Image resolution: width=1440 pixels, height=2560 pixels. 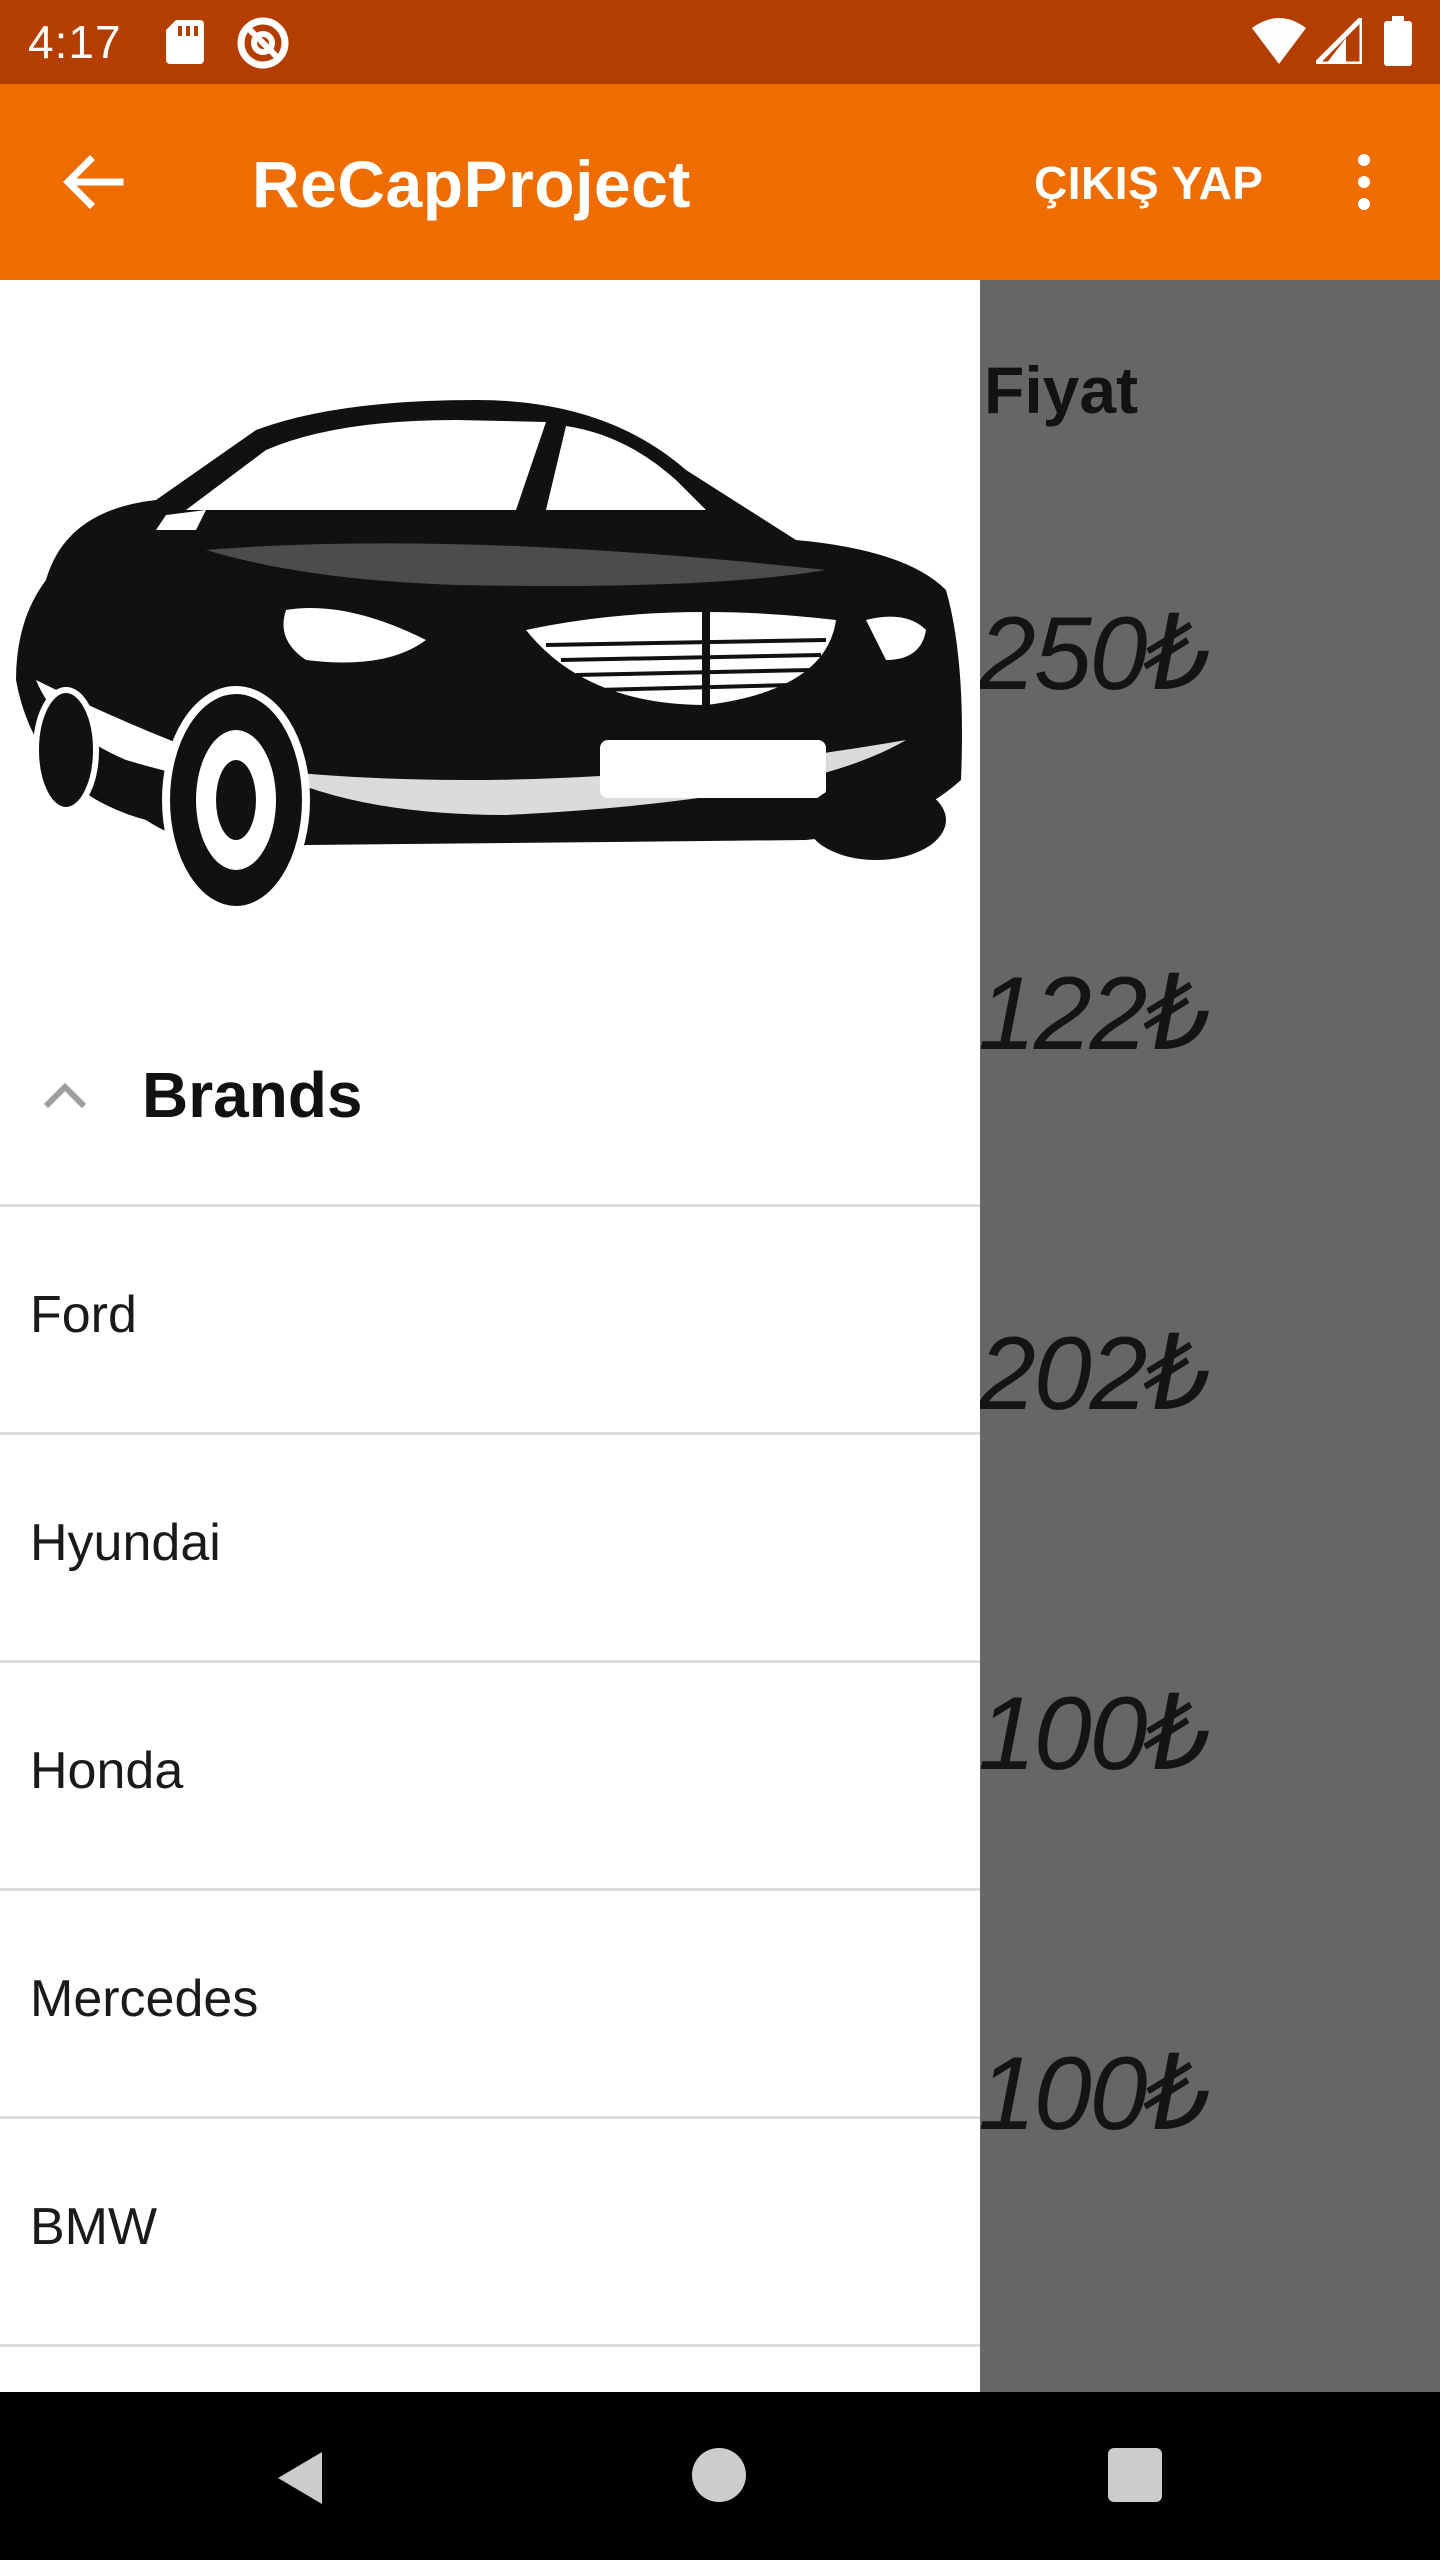 I want to click on brand-label: Hyundai, so click(x=125, y=1543).